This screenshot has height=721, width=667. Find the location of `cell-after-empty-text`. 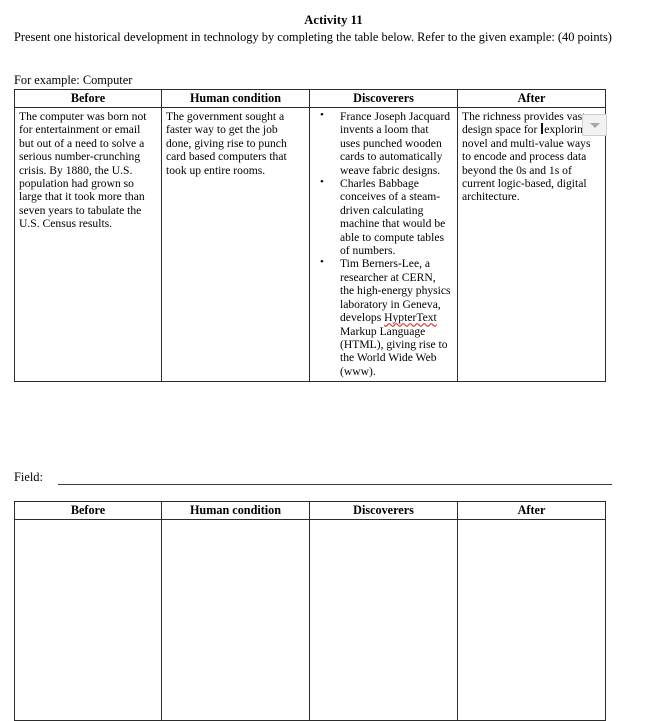

cell-after-empty-text is located at coordinates (531, 522).